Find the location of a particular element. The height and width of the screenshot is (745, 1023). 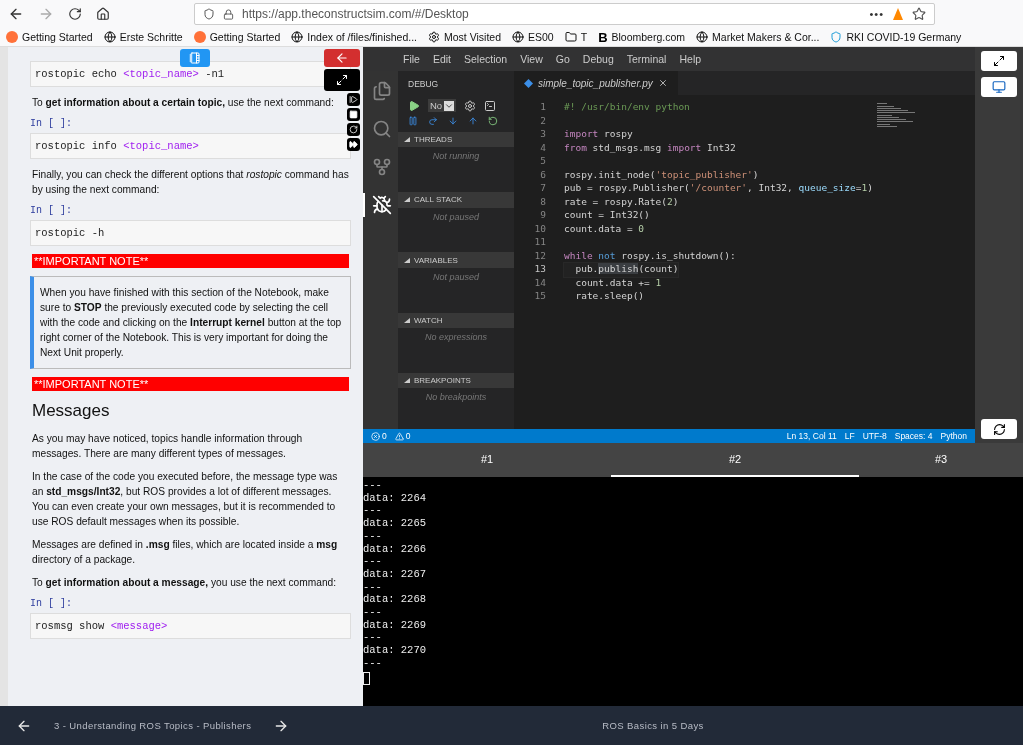

menu-item: Debug is located at coordinates (598, 59).